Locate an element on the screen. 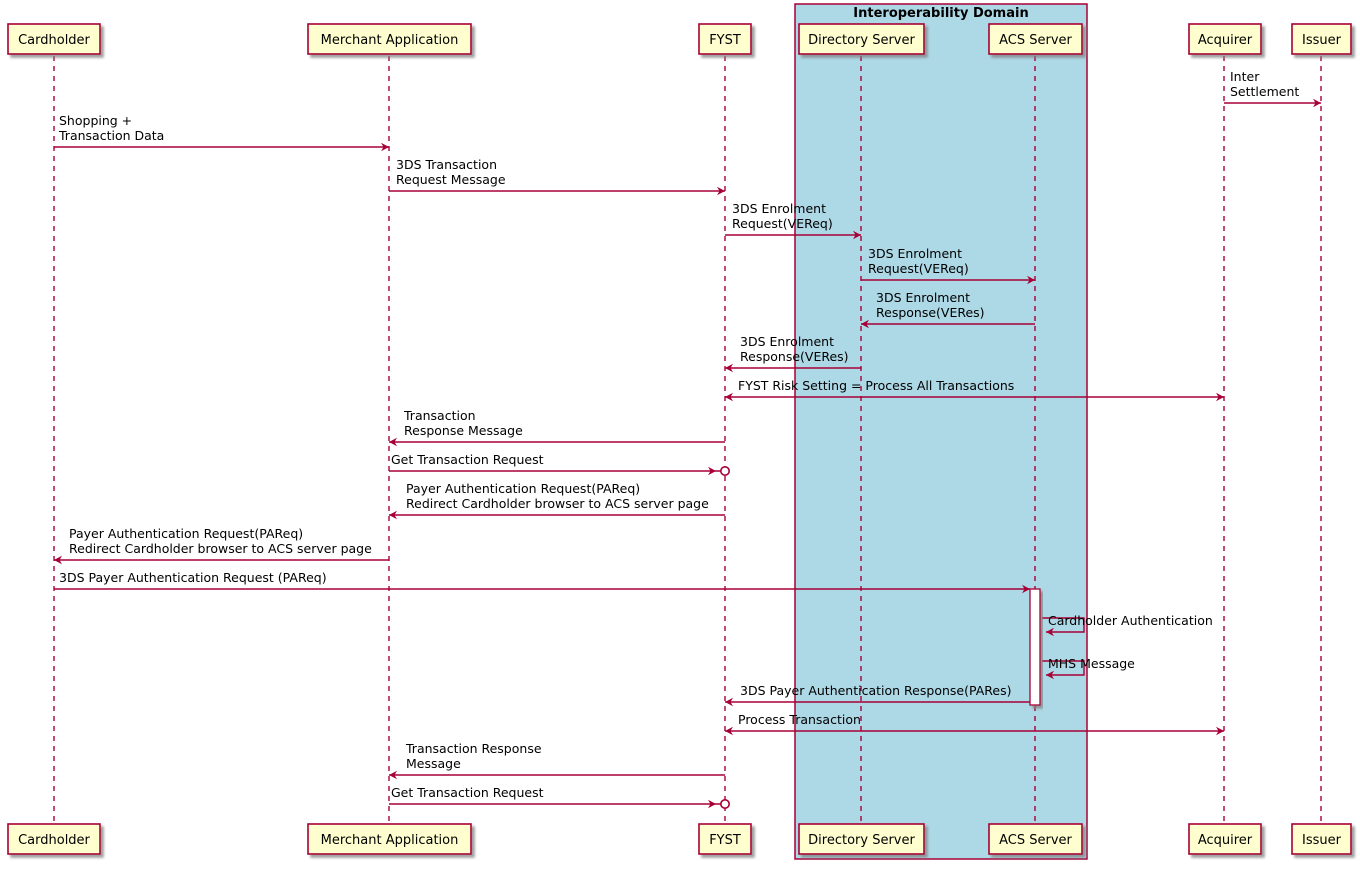 Image resolution: width=1360 pixels, height=873 pixels. message-label: Request Message is located at coordinates (451, 179).